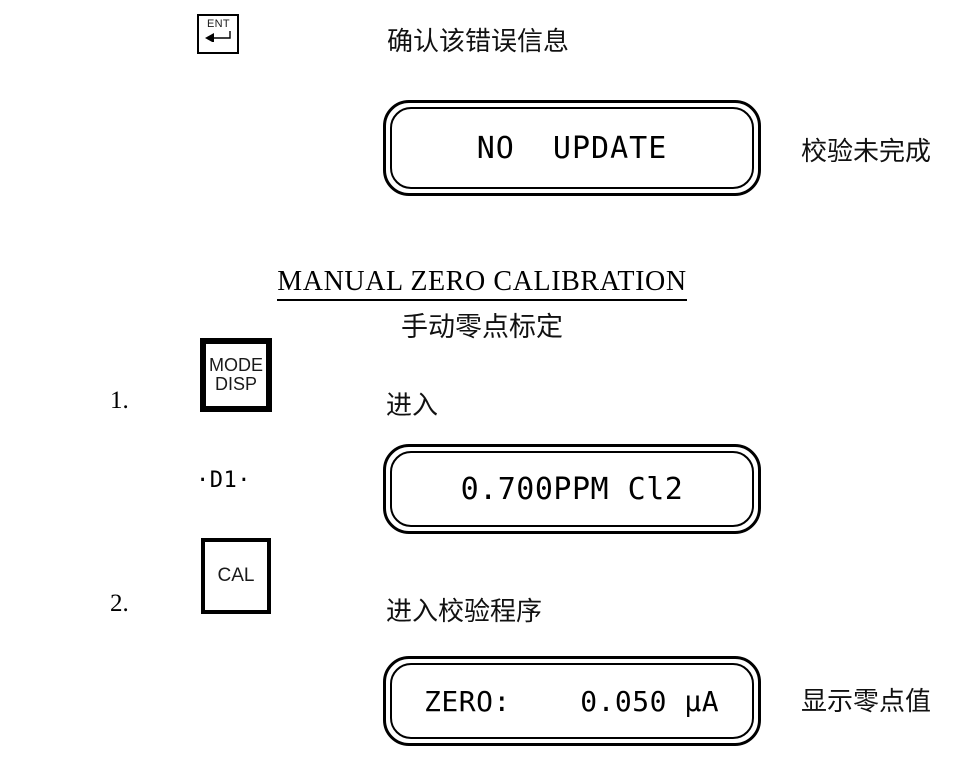 The image size is (964, 763). I want to click on annotation-enter: 进入, so click(412, 406).